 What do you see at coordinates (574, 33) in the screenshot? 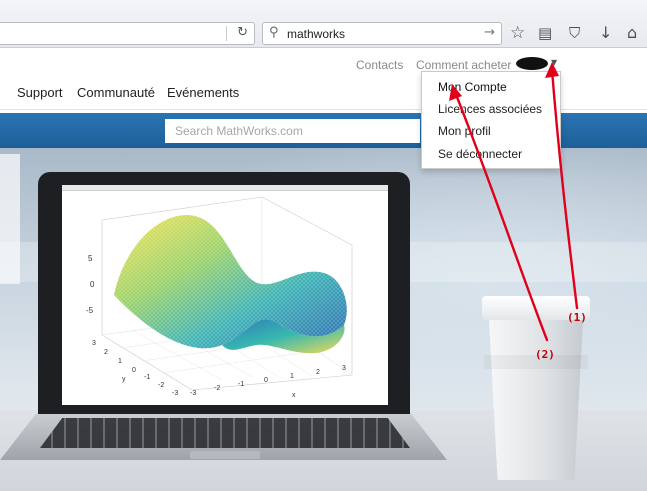
I see `pocket-icon: ⛉` at bounding box center [574, 33].